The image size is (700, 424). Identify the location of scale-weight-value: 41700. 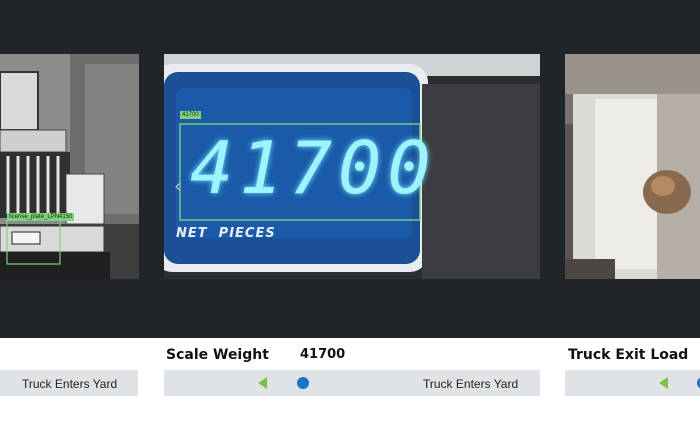
(323, 354).